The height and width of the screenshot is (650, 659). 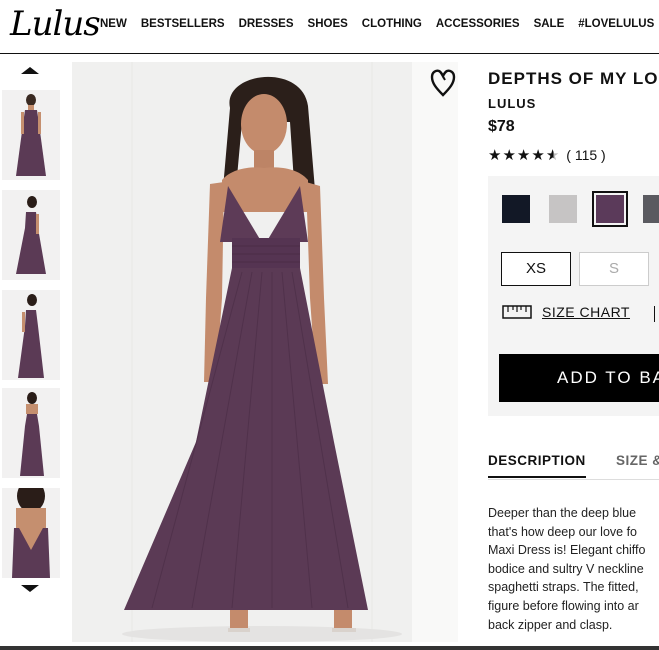 I want to click on size-option-s: S, so click(x=614, y=269).